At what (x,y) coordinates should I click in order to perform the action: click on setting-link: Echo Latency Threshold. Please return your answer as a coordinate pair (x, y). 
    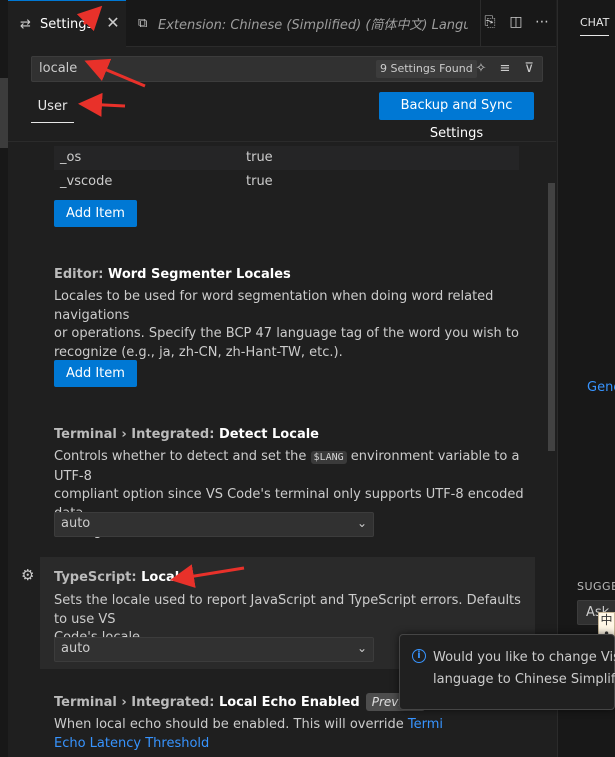
    Looking at the image, I should click on (132, 743).